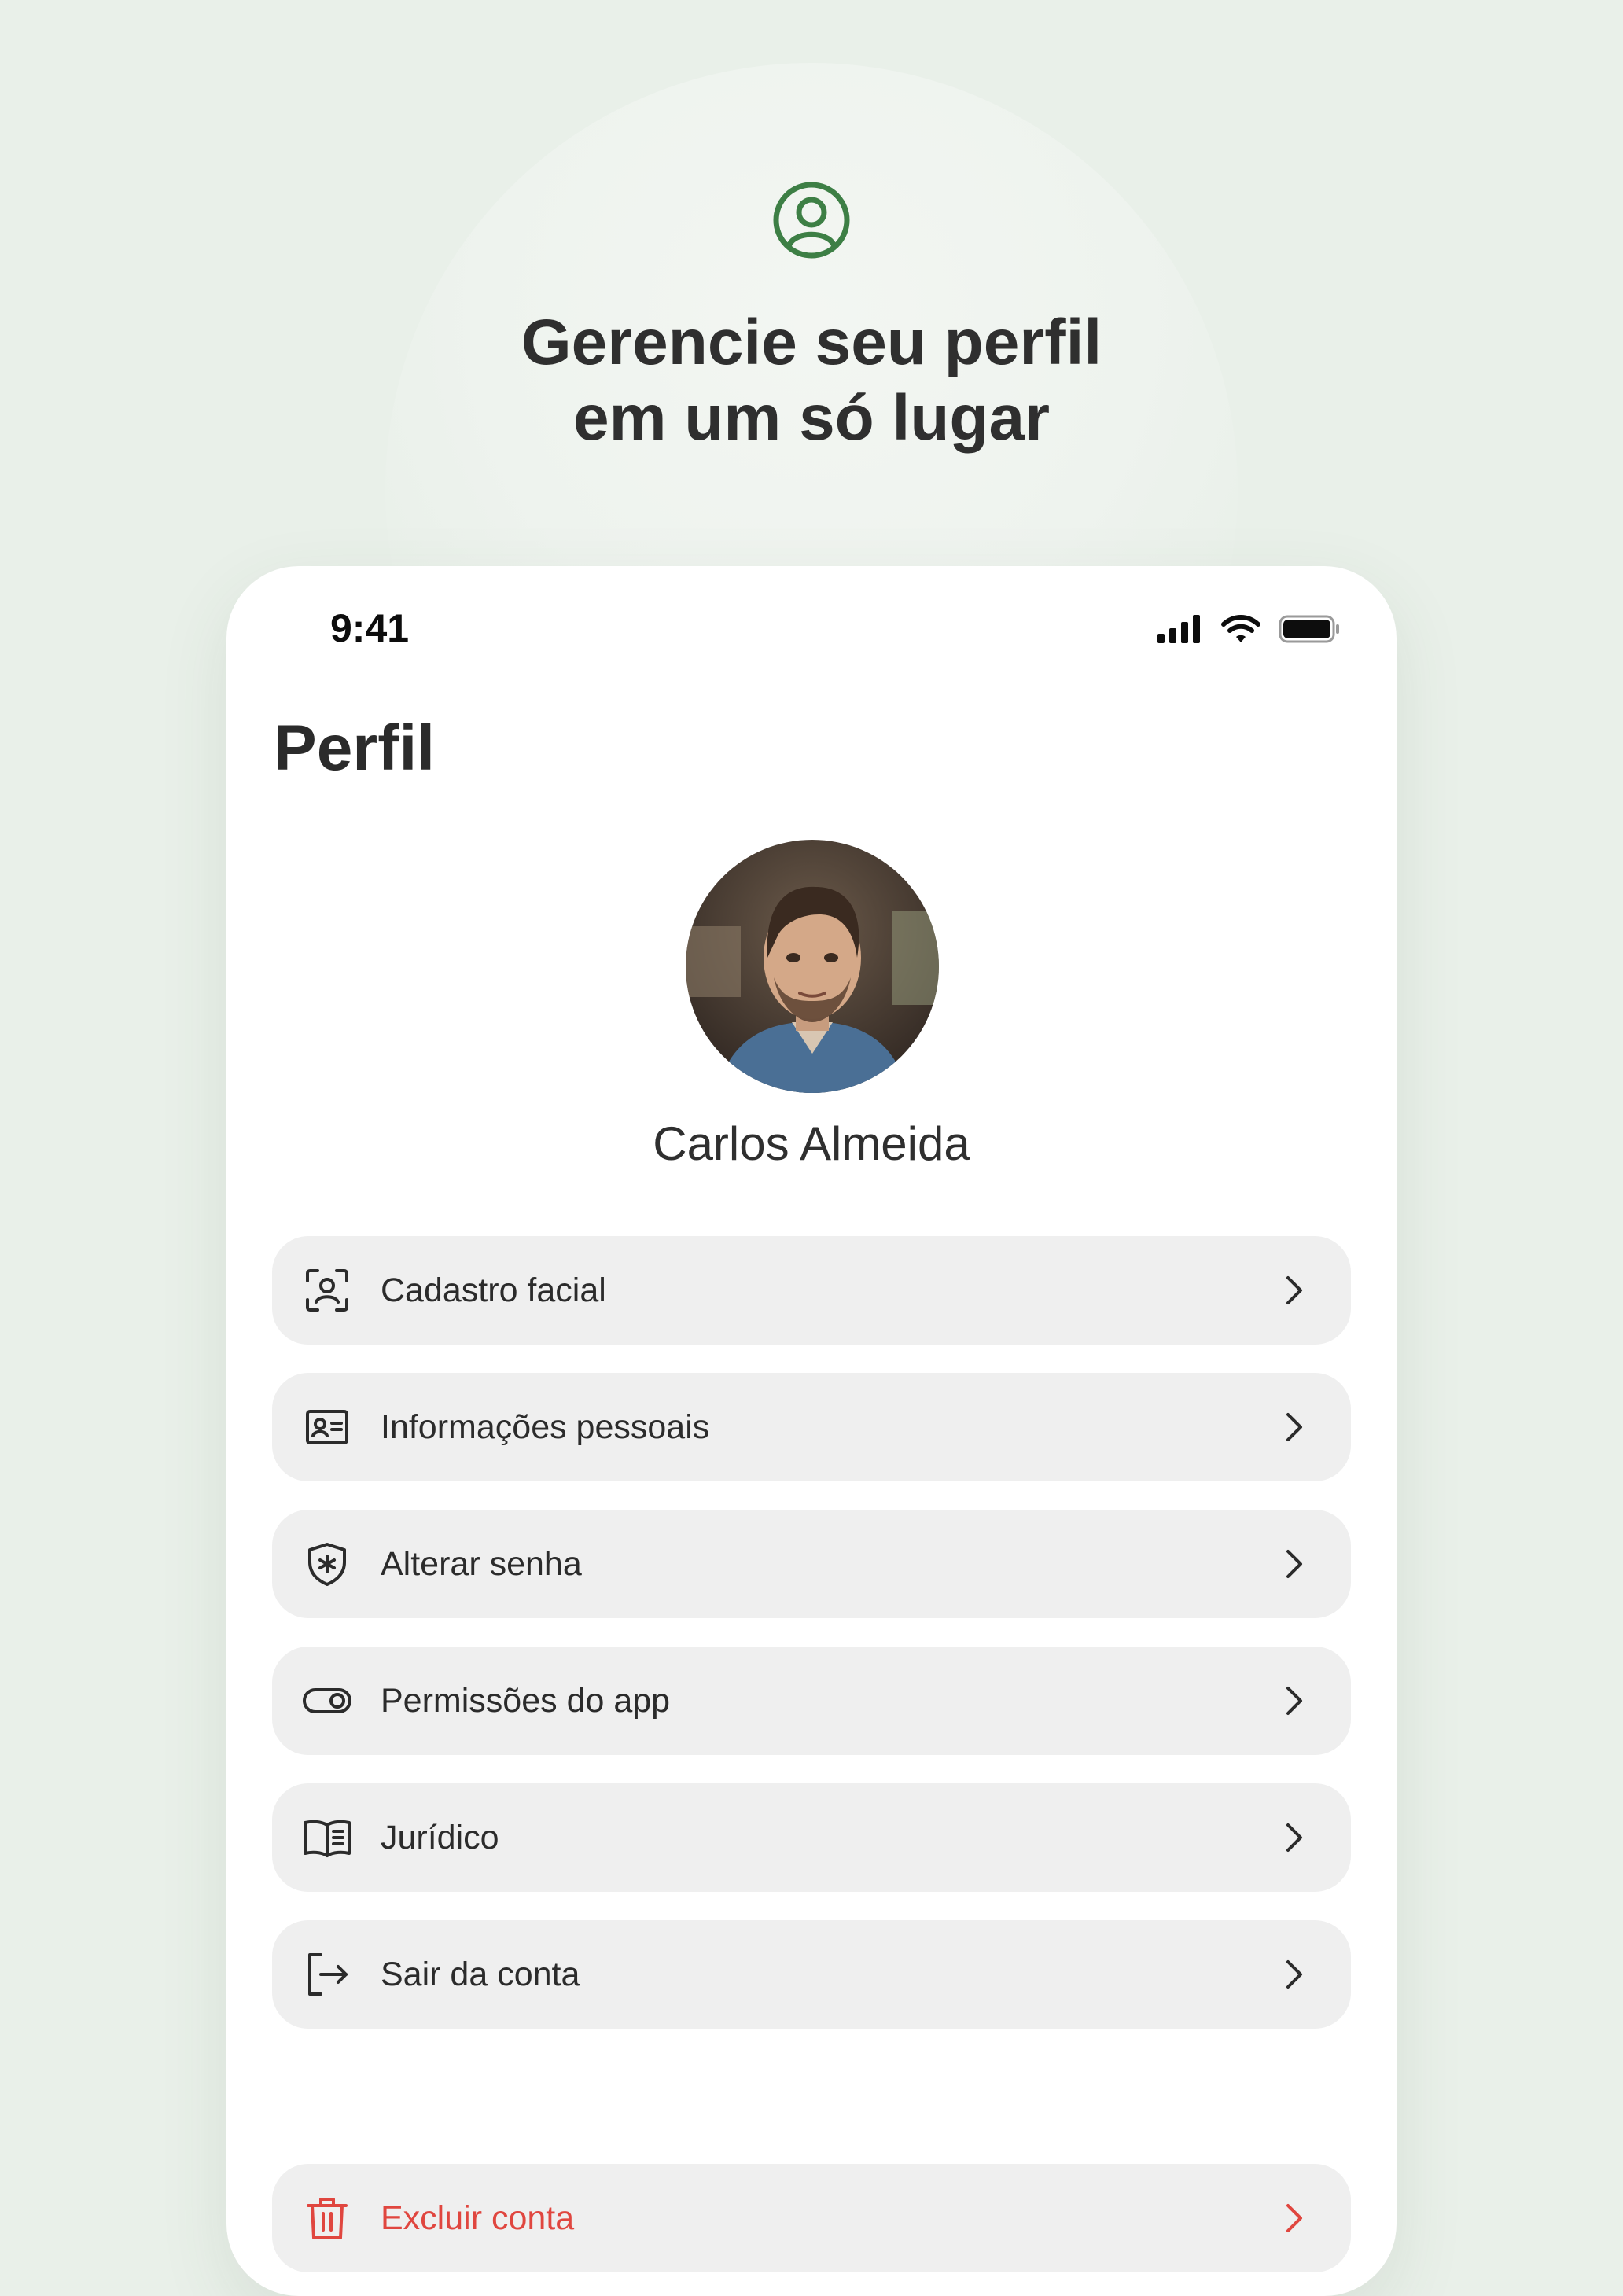 Image resolution: width=1623 pixels, height=2296 pixels. I want to click on menu-item-cadastro-facial: Cadastro facial, so click(811, 1290).